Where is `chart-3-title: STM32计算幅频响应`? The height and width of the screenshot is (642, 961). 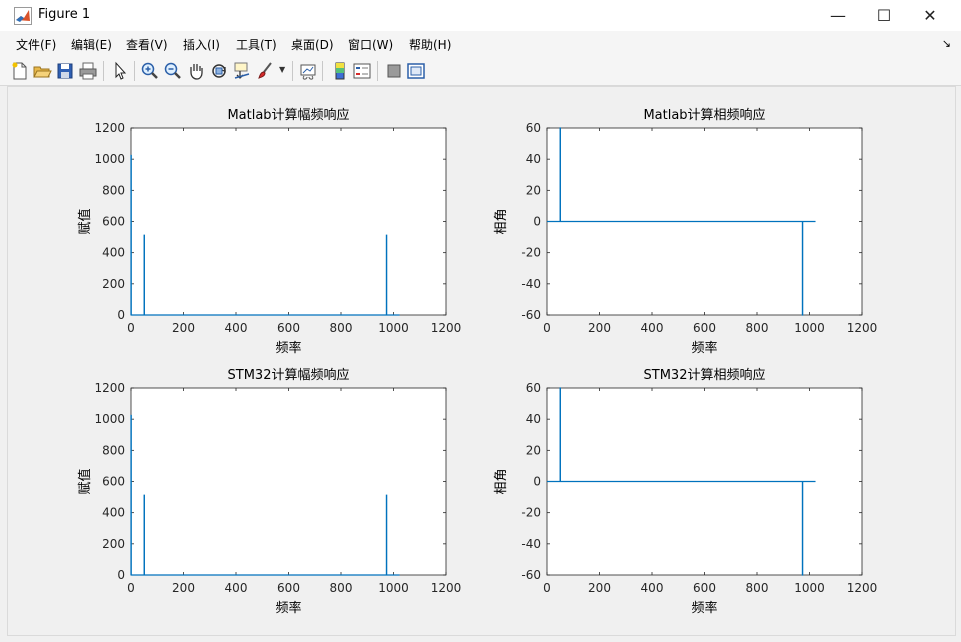
chart-3-title: STM32计算幅频响应 is located at coordinates (289, 375).